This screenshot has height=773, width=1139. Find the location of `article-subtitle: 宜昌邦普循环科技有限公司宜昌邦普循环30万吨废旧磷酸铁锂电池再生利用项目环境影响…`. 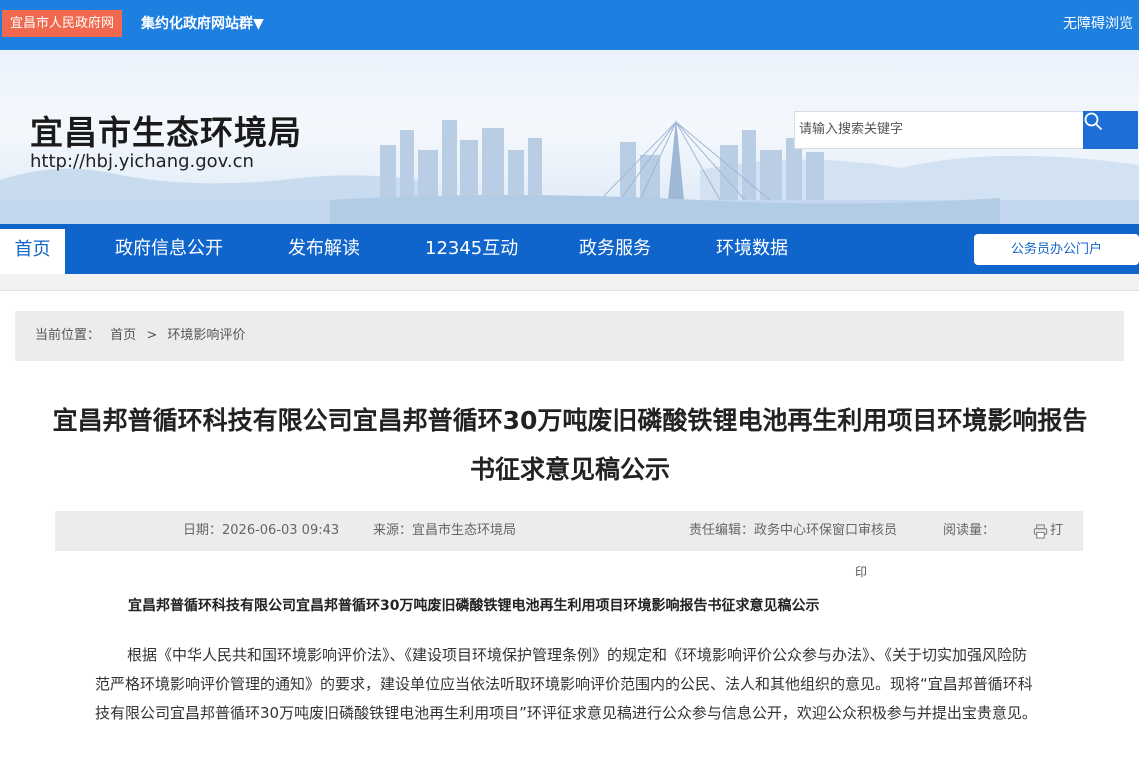

article-subtitle: 宜昌邦普循环科技有限公司宜昌邦普循环30万吨废旧磷酸铁锂电池再生利用项目环境影响… is located at coordinates (474, 606).